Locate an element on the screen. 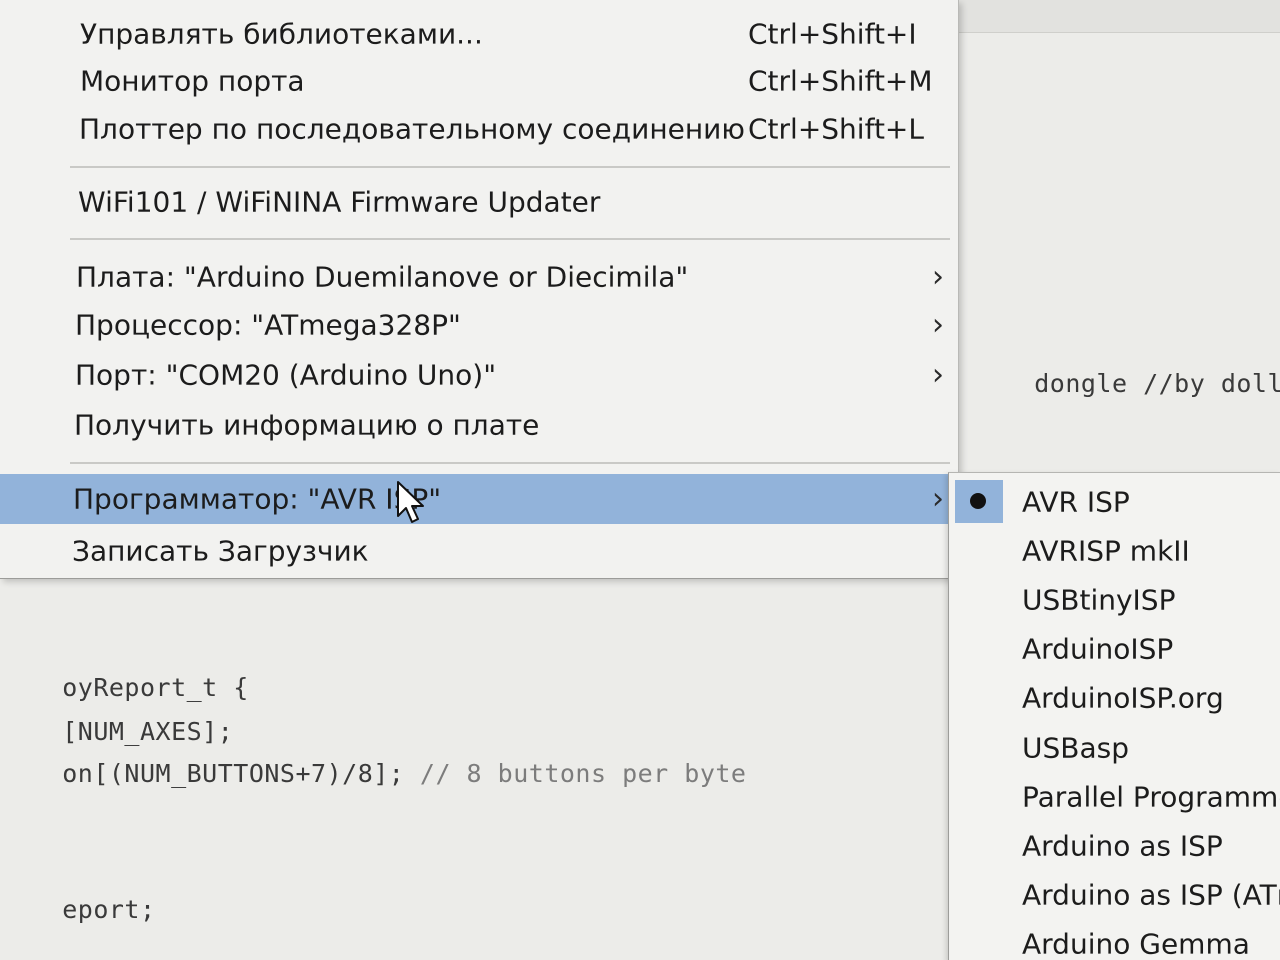  code-line: dongle //by dollop is located at coordinates (1126, 383).